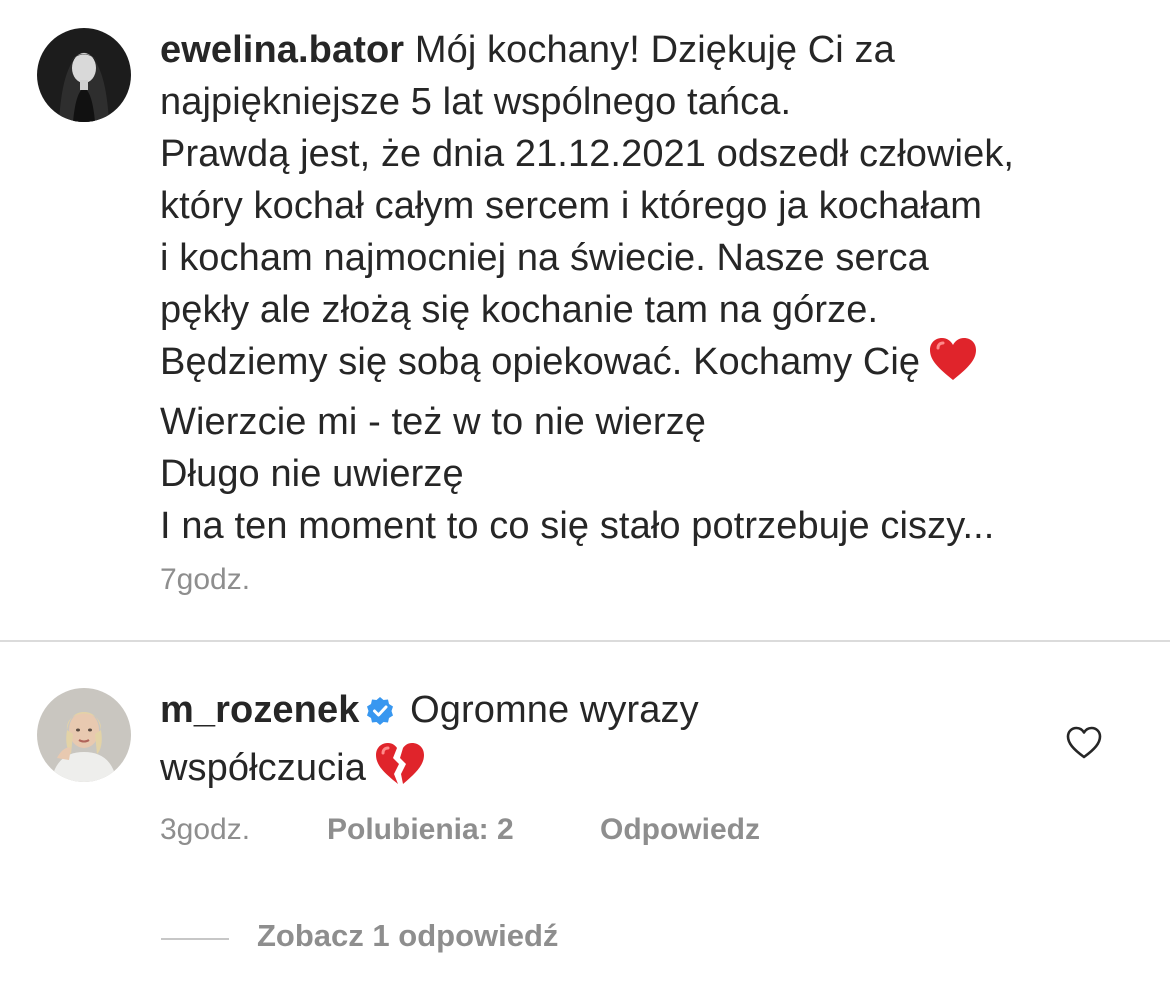  I want to click on comment-text-line: współczucia, so click(263, 768).